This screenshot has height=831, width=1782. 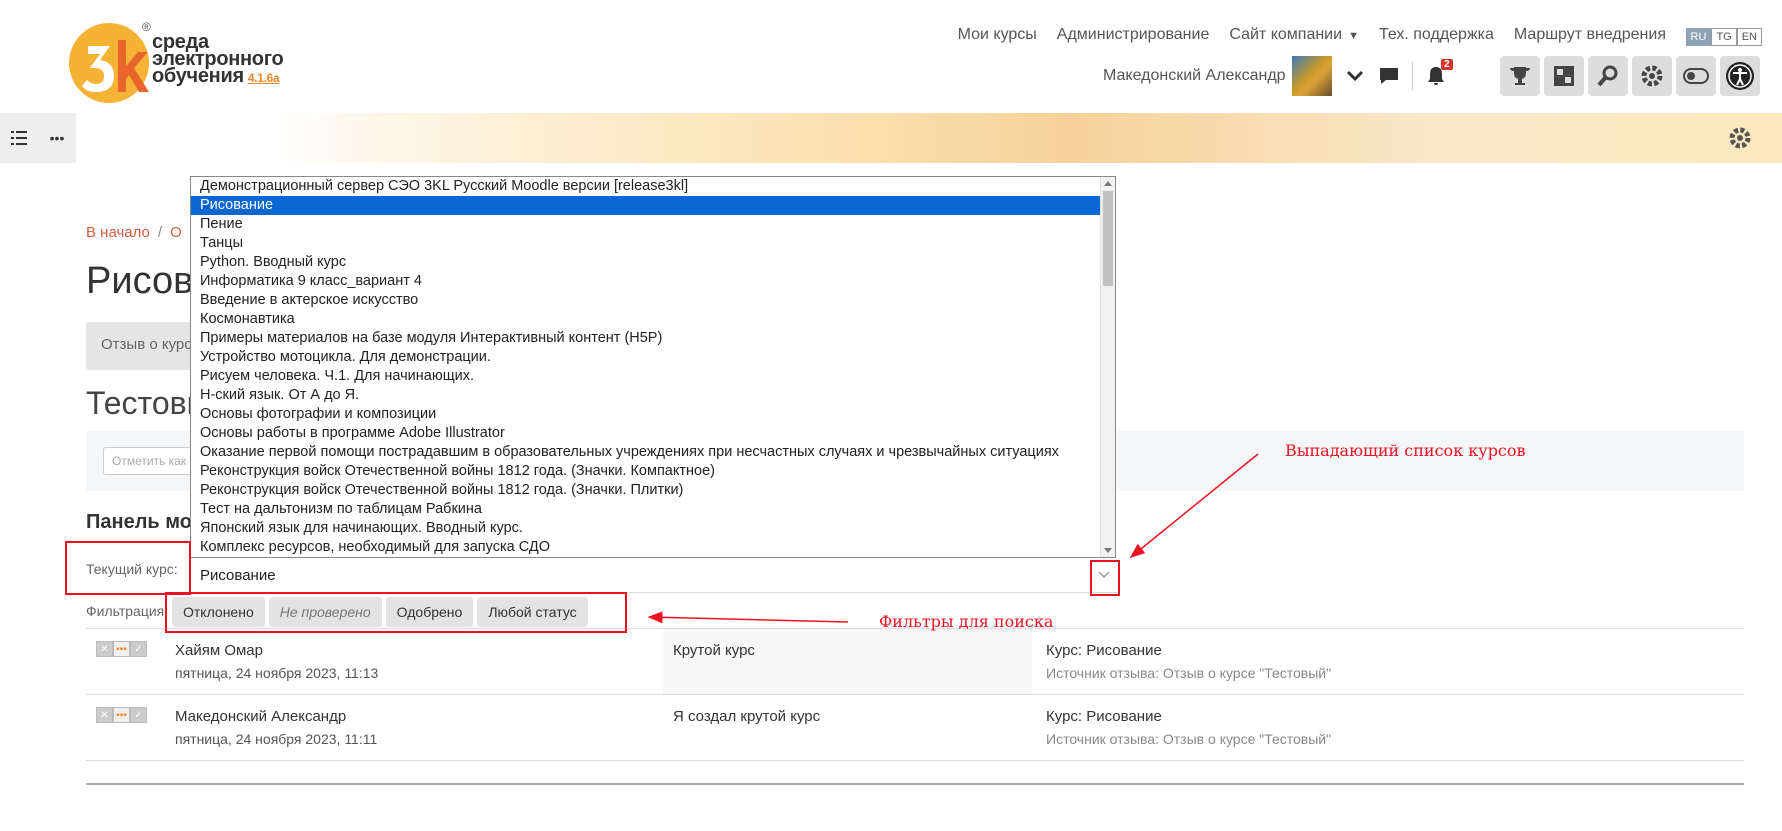 I want to click on annotation-box-filters, so click(x=396, y=612).